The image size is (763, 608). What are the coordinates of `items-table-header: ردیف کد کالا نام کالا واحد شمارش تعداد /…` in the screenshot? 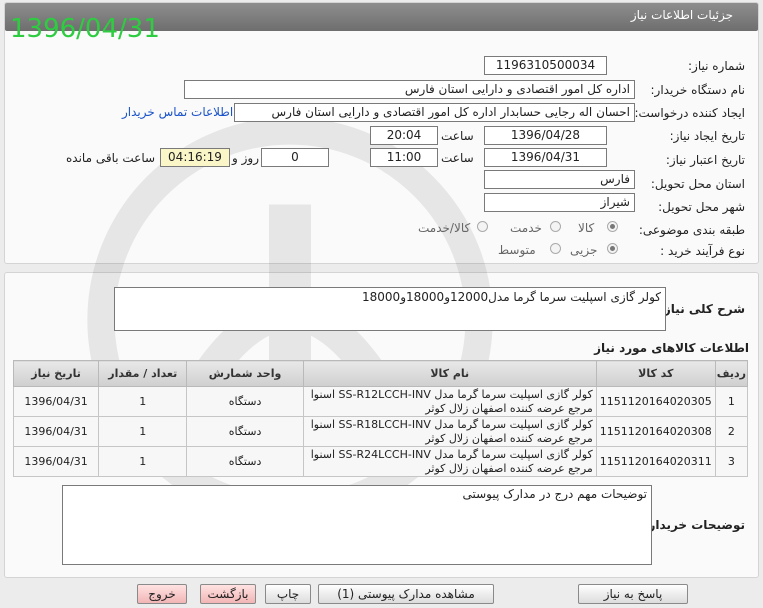 It's located at (380, 373).